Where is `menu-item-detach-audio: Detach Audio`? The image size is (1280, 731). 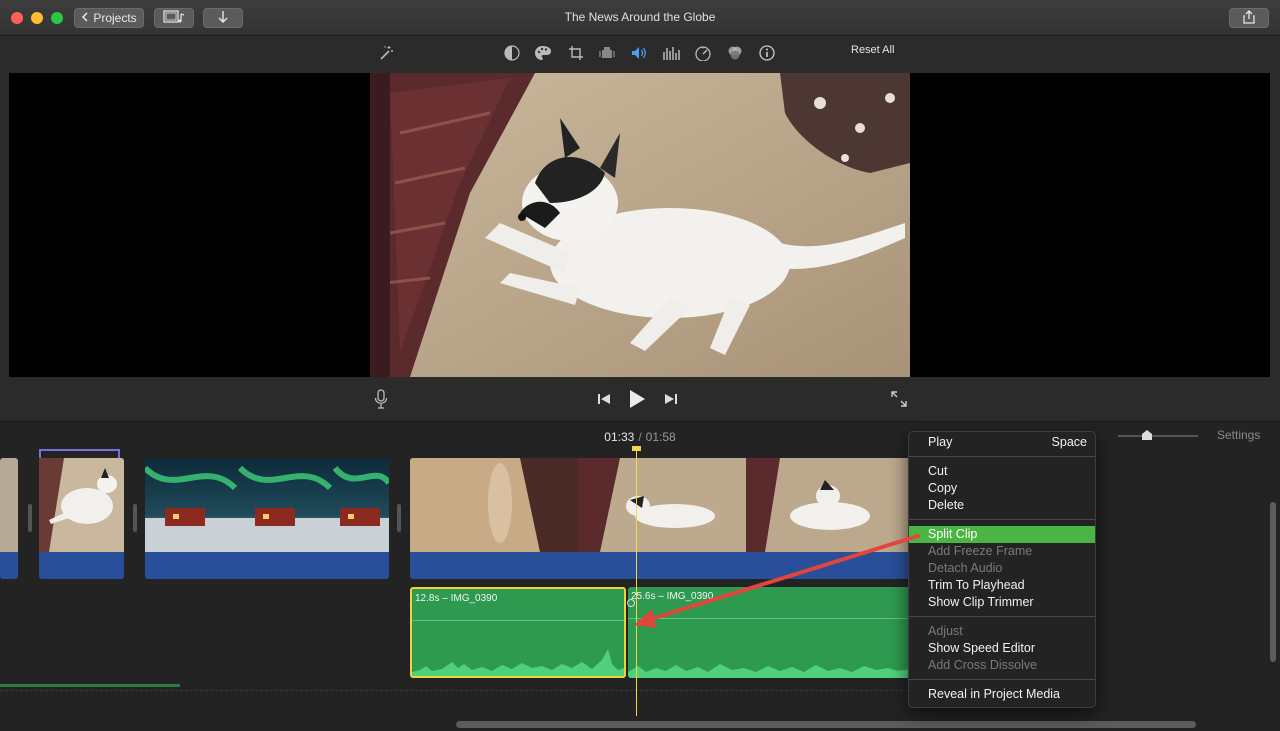 menu-item-detach-audio: Detach Audio is located at coordinates (1002, 568).